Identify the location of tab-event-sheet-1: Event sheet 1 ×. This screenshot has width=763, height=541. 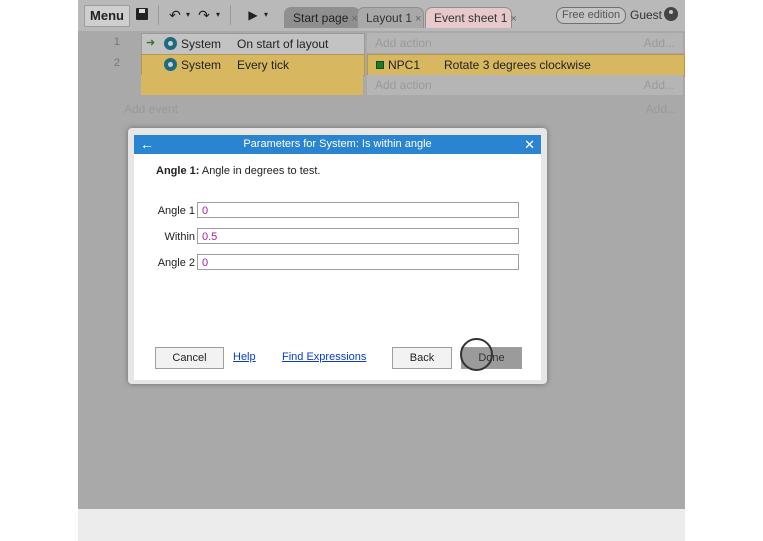
(471, 17).